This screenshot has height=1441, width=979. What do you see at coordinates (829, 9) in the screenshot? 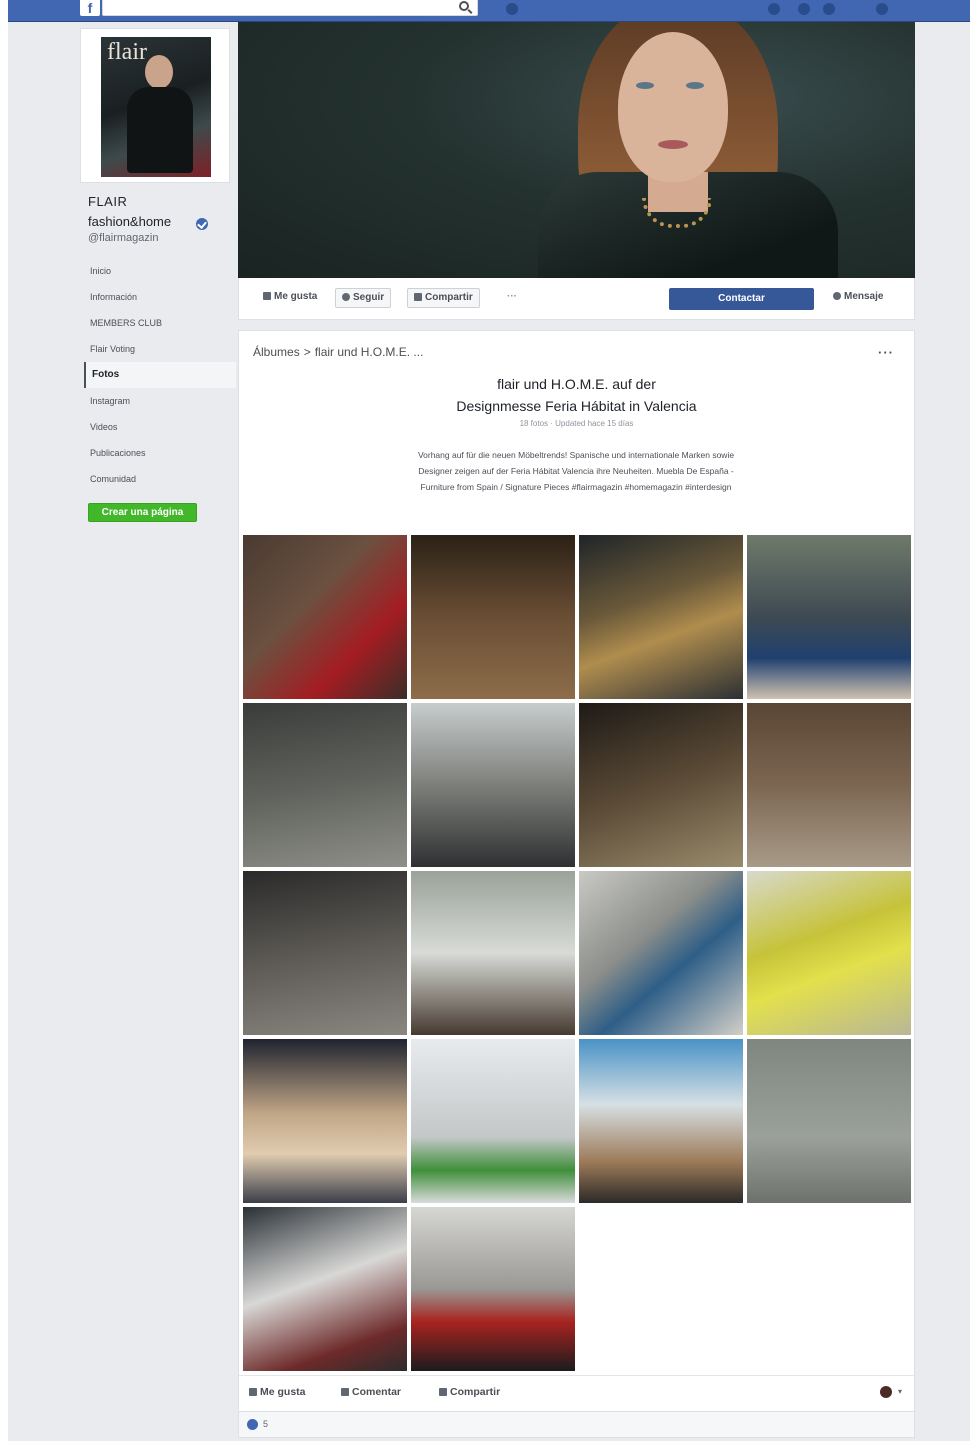
I see `notifications-icon` at bounding box center [829, 9].